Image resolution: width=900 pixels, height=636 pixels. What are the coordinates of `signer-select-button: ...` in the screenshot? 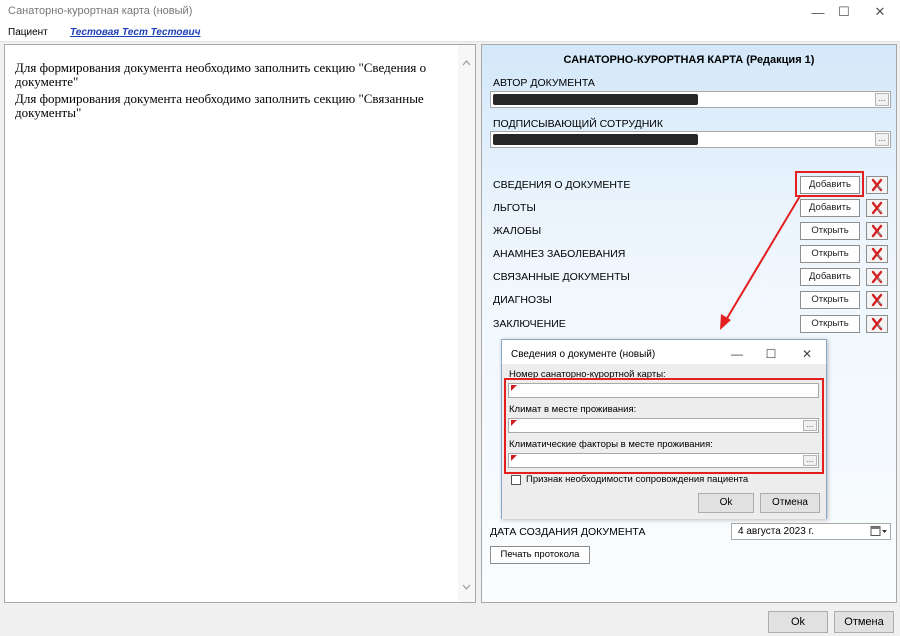 It's located at (882, 139).